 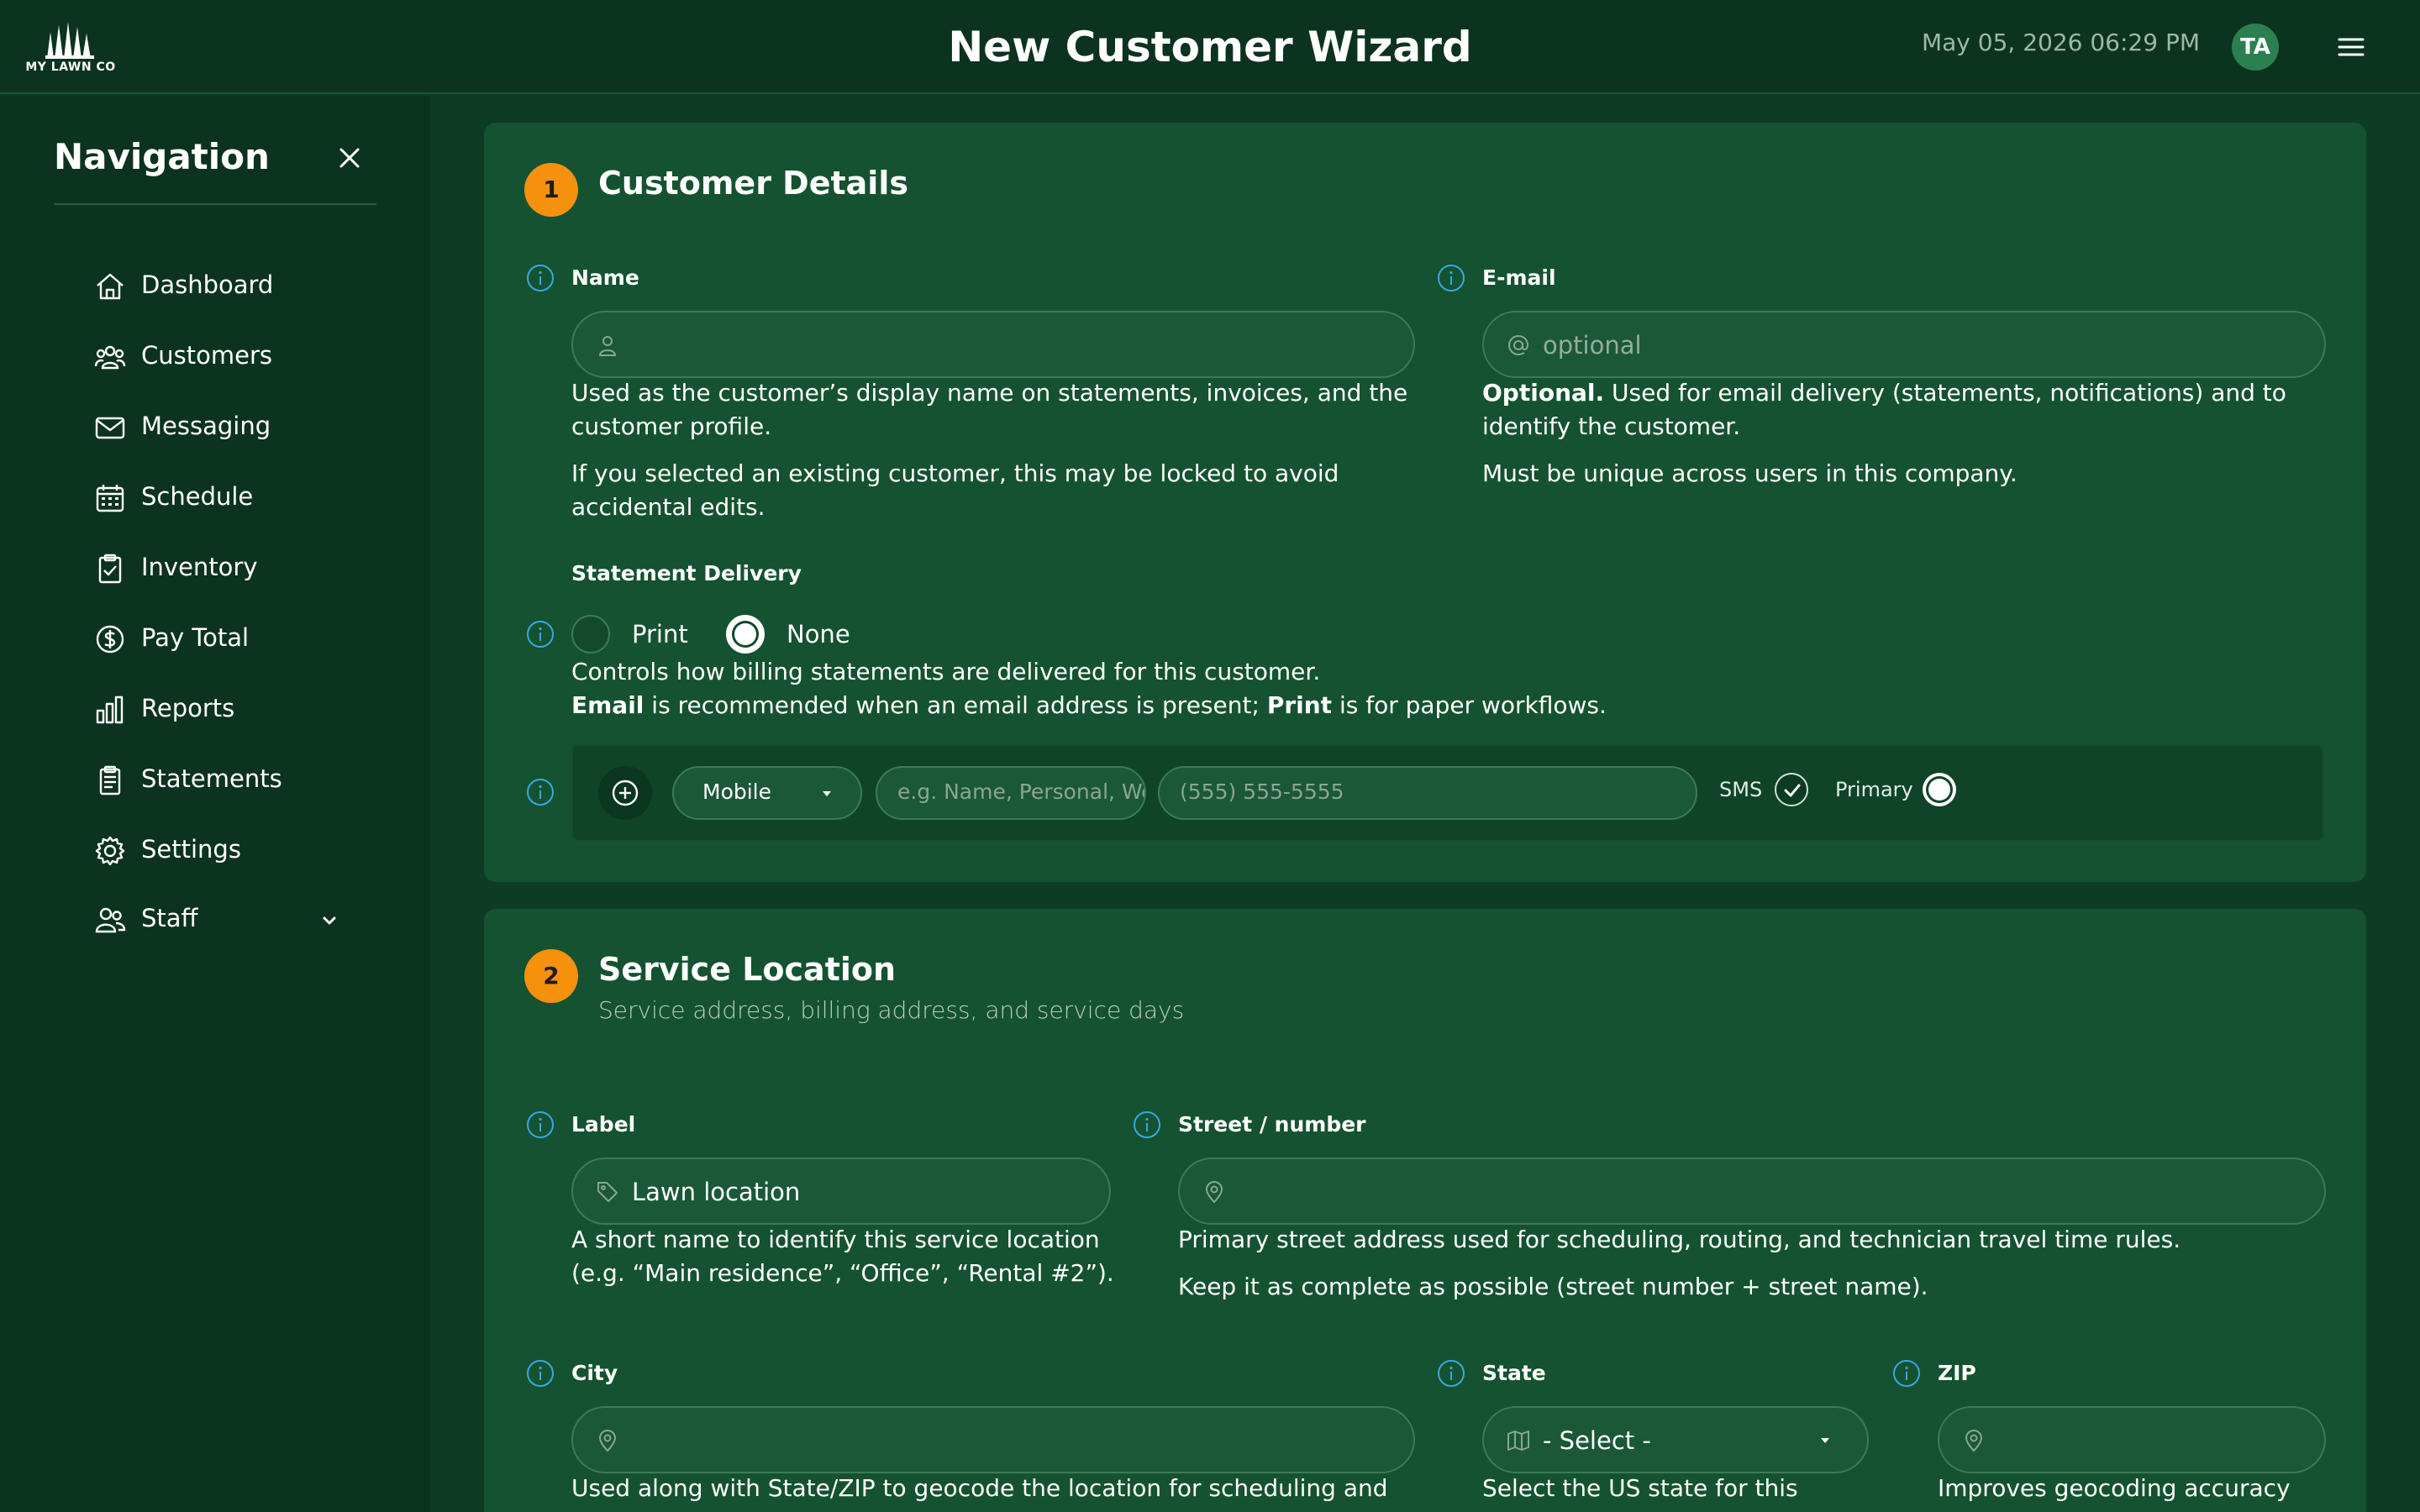 I want to click on city-input, so click(x=993, y=1439).